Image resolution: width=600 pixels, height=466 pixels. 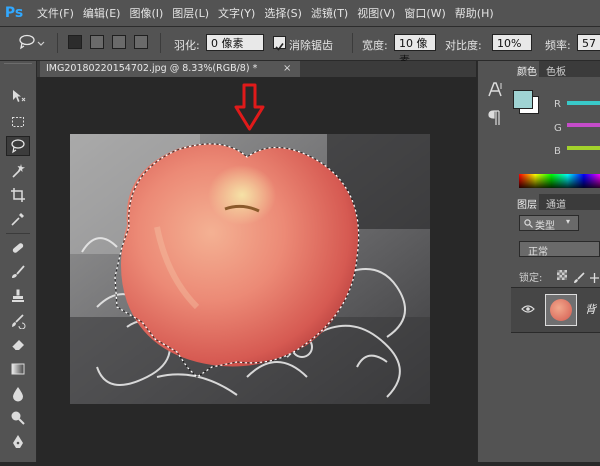 I want to click on magic-wand-icon, so click(x=18, y=171).